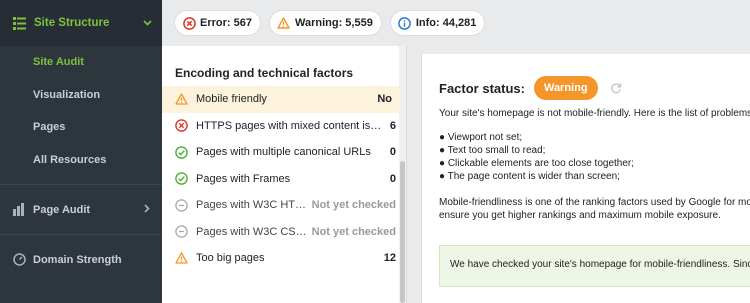  I want to click on factor-label: Pages with multiple canonical URLs, so click(283, 152).